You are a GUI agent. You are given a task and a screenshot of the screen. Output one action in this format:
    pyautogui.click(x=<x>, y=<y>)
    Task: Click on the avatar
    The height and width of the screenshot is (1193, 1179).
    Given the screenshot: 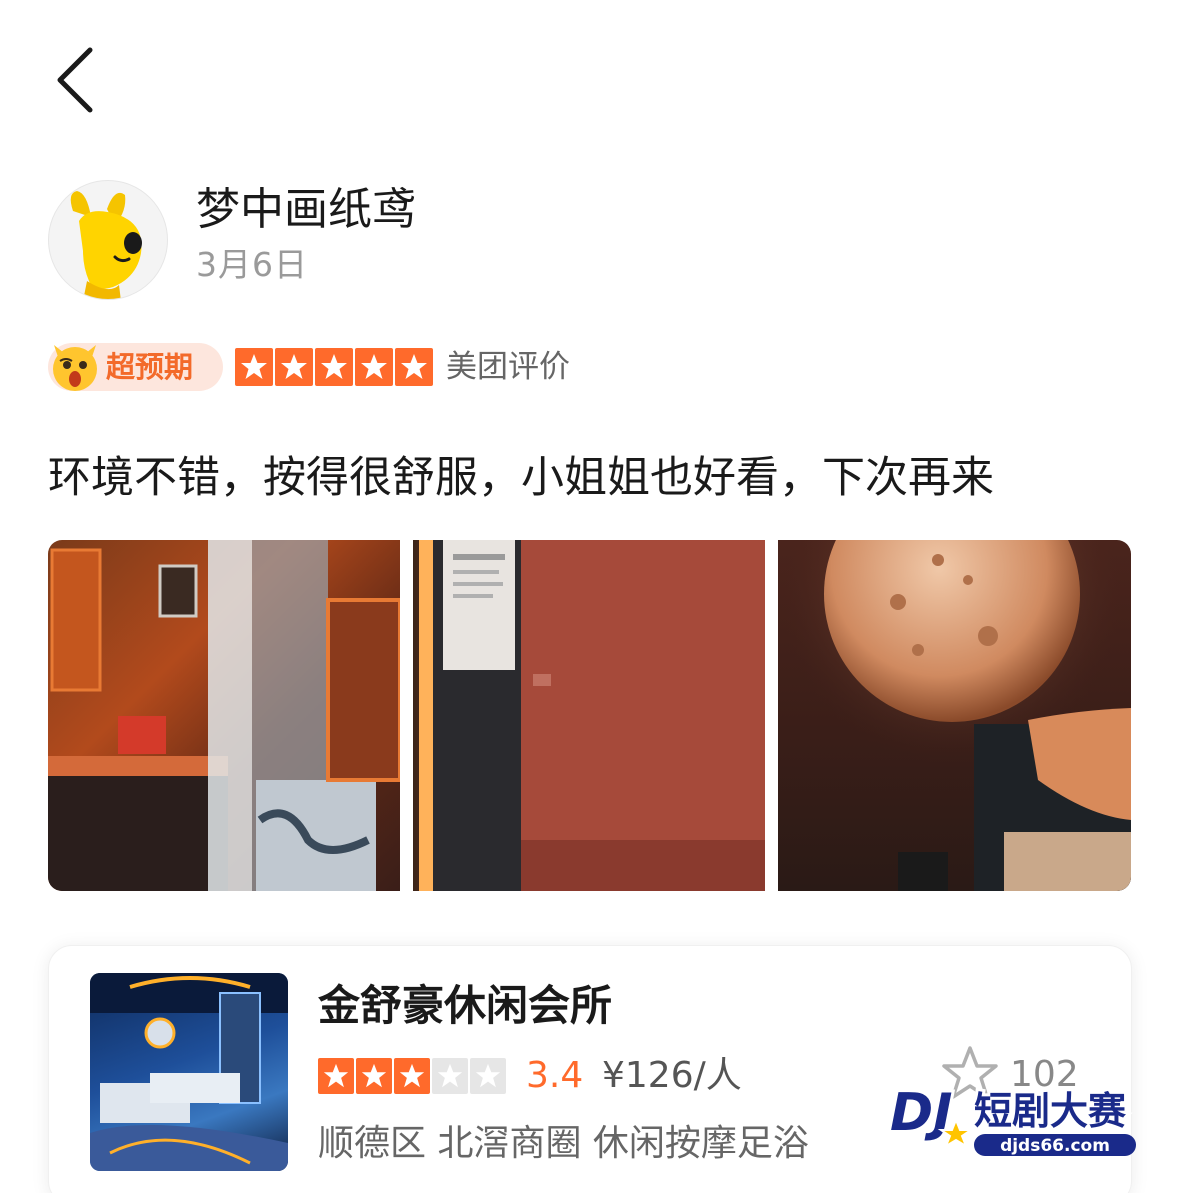 What is the action you would take?
    pyautogui.click(x=108, y=240)
    